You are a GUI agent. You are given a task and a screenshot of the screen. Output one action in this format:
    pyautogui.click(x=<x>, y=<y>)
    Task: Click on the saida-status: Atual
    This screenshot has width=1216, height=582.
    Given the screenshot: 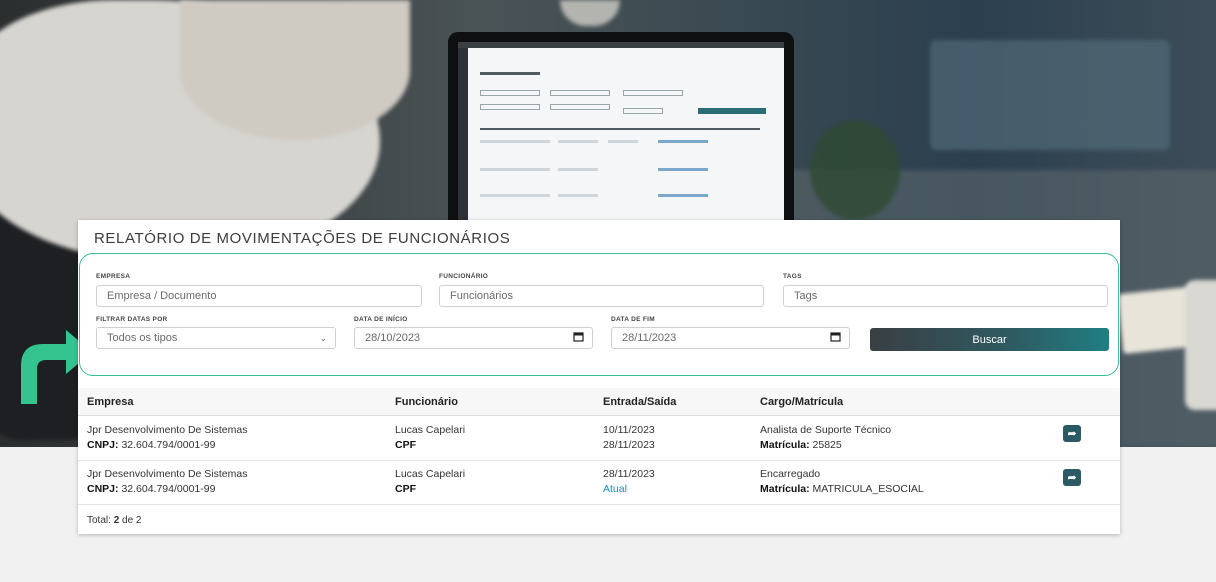 What is the action you would take?
    pyautogui.click(x=615, y=489)
    